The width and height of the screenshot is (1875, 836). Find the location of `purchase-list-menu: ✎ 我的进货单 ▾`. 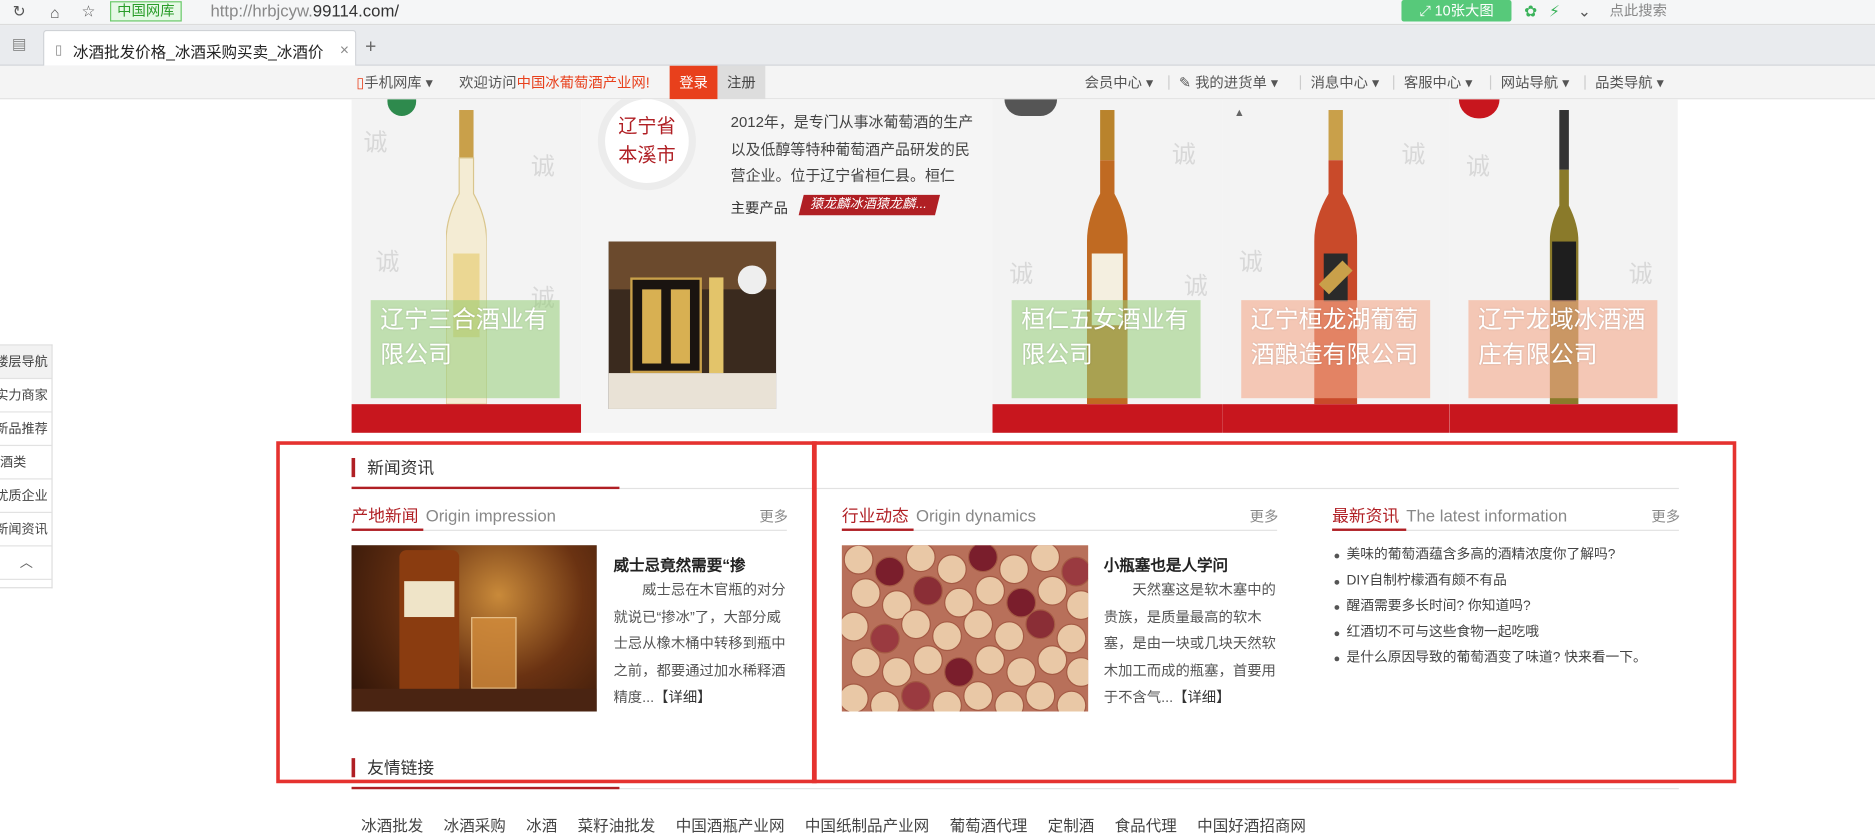

purchase-list-menu: ✎ 我的进货单 ▾ is located at coordinates (1228, 82).